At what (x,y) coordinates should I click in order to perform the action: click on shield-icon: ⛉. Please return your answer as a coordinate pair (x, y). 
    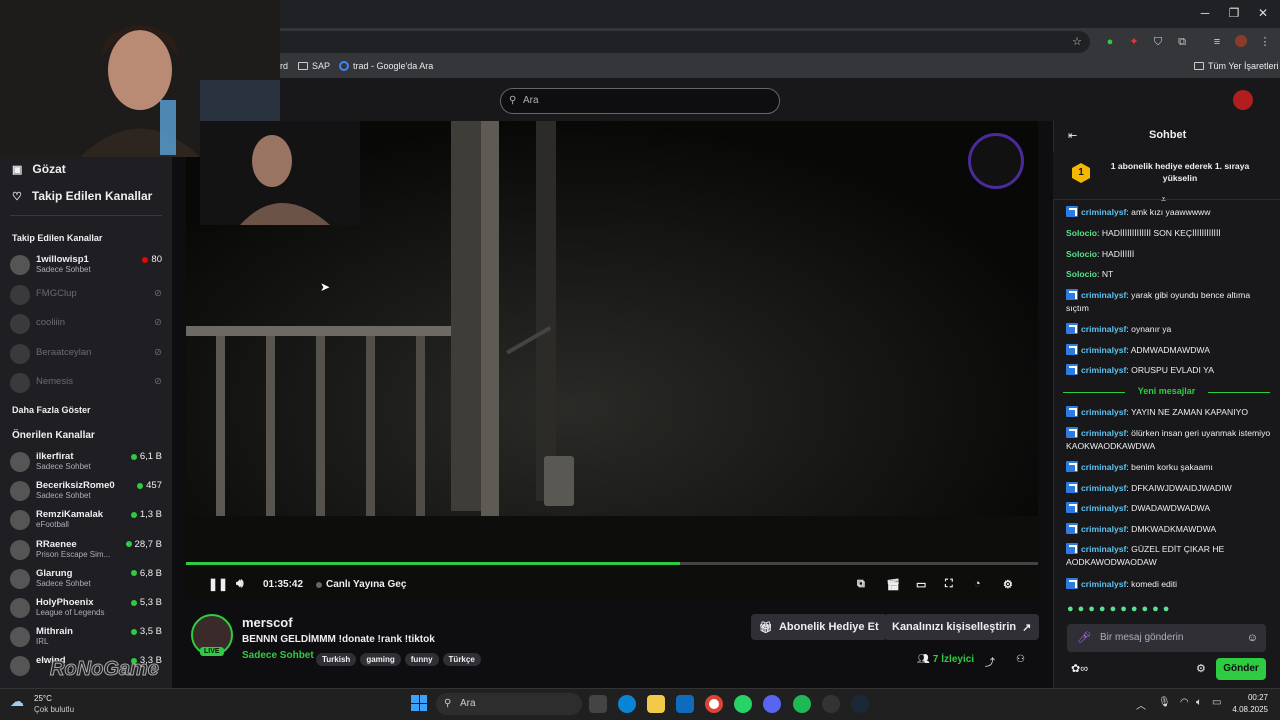
    Looking at the image, I should click on (1158, 42).